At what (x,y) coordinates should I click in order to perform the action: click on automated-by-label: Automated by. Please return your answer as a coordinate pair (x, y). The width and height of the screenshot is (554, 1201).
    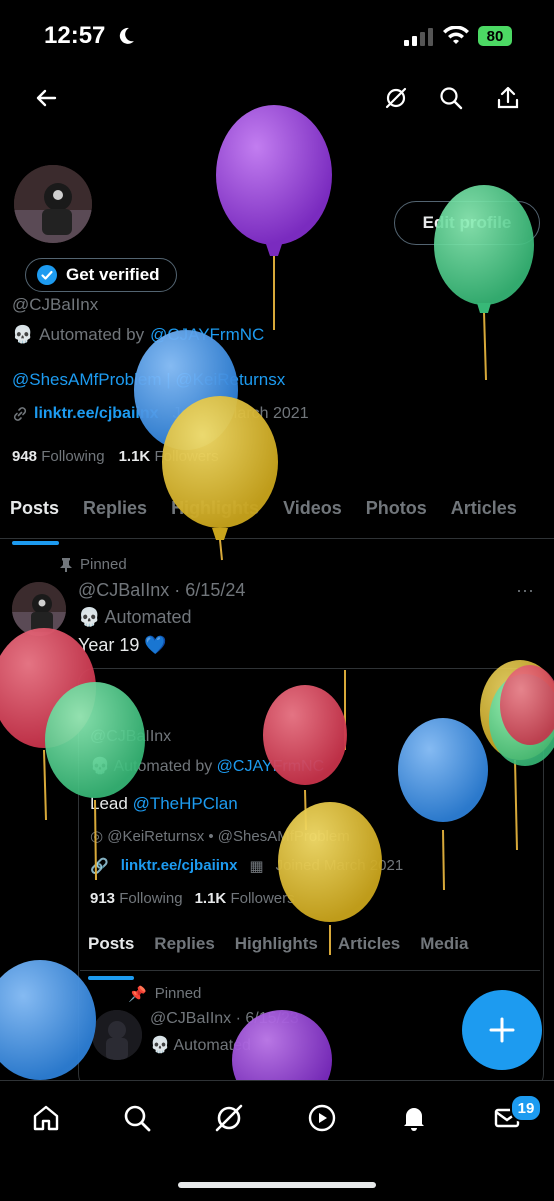
    Looking at the image, I should click on (92, 334).